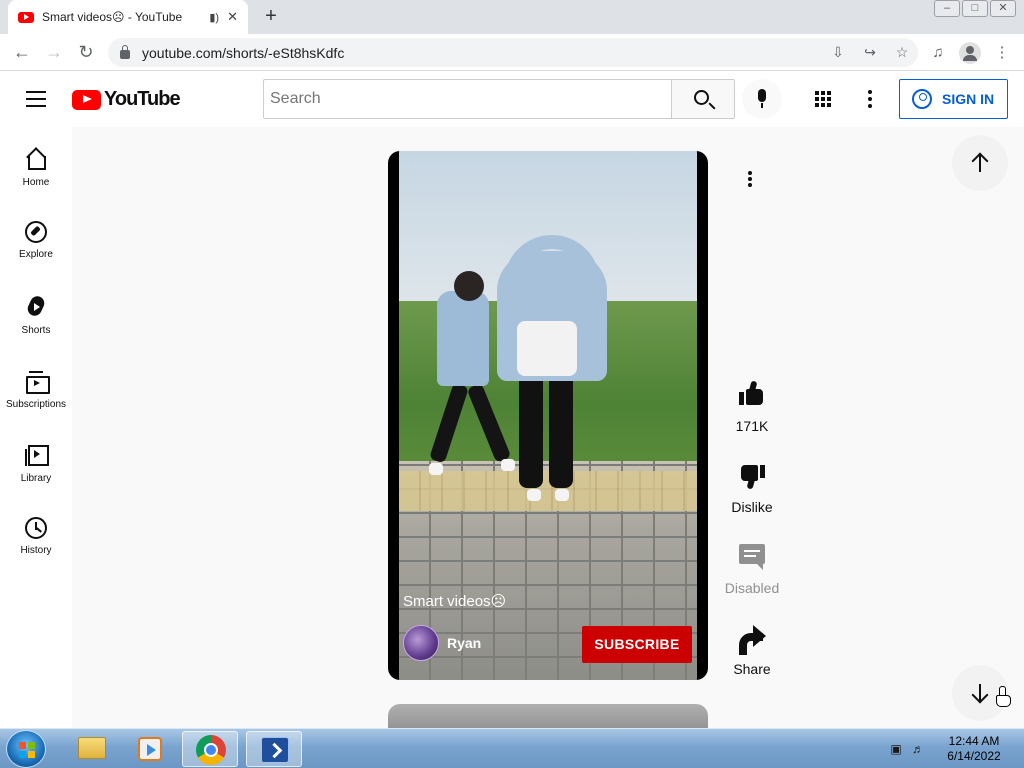 This screenshot has height=768, width=1024. I want to click on thumbs-down-icon, so click(752, 476).